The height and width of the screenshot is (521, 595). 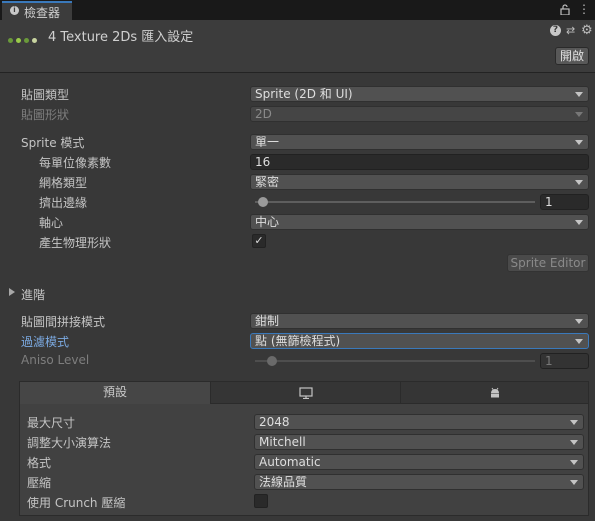 What do you see at coordinates (419, 321) in the screenshot?
I see `wrap-mode-dropdown: 鉗制` at bounding box center [419, 321].